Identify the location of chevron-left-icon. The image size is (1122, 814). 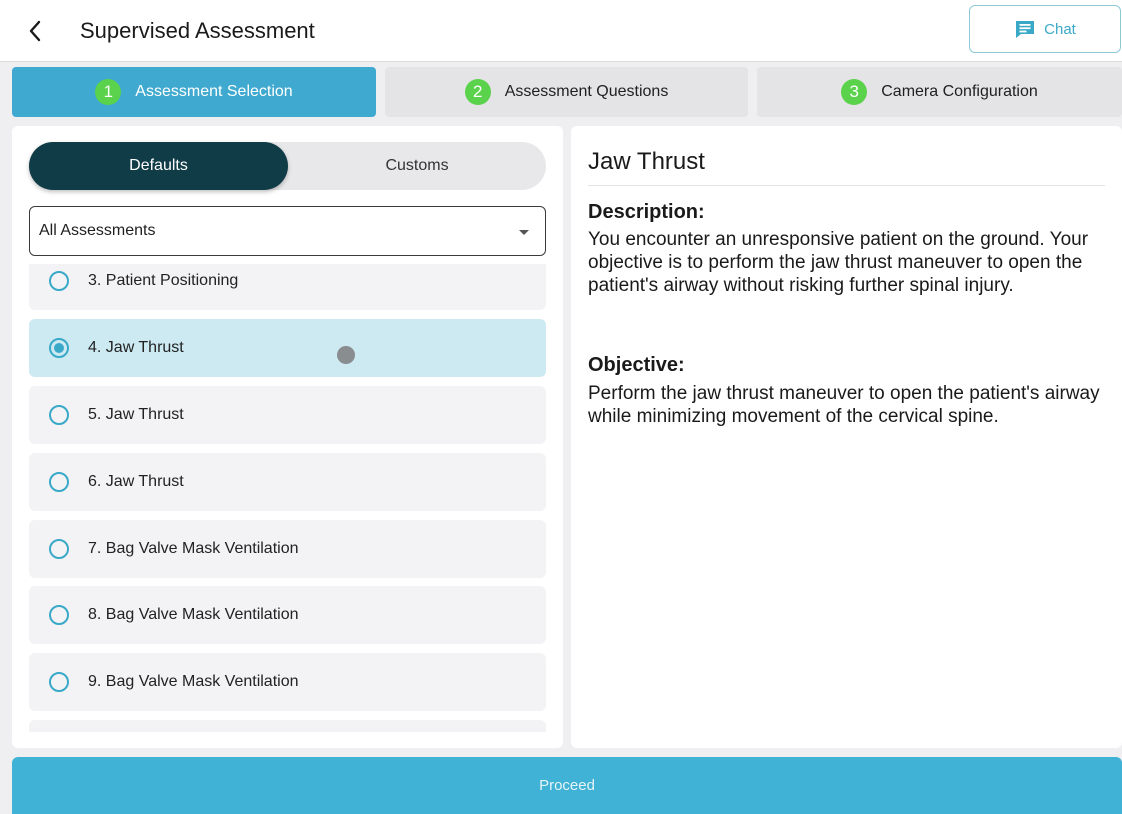
(35, 31).